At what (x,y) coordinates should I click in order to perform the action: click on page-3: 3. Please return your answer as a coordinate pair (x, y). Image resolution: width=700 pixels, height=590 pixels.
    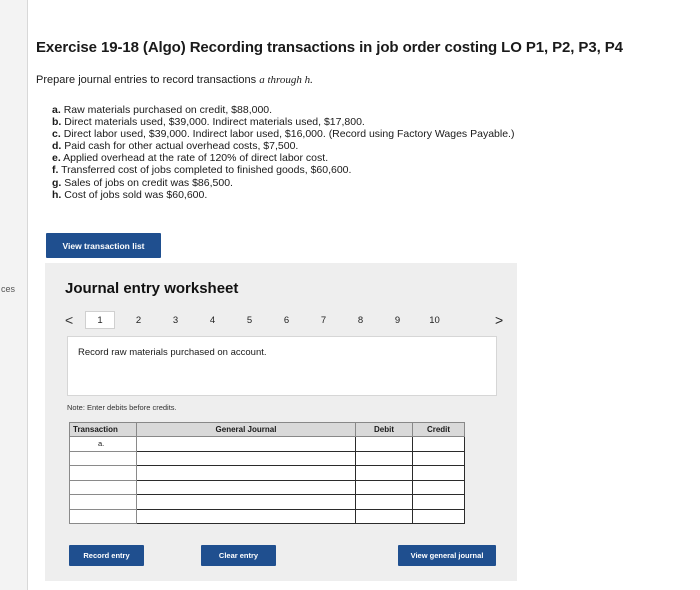
    Looking at the image, I should click on (175, 320).